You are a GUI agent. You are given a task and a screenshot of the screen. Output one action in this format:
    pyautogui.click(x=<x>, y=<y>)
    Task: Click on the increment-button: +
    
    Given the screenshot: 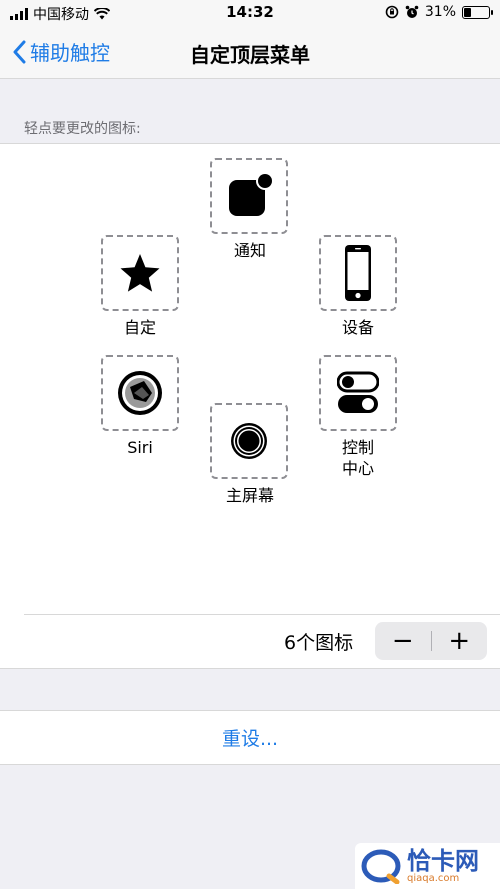 What is the action you would take?
    pyautogui.click(x=460, y=641)
    